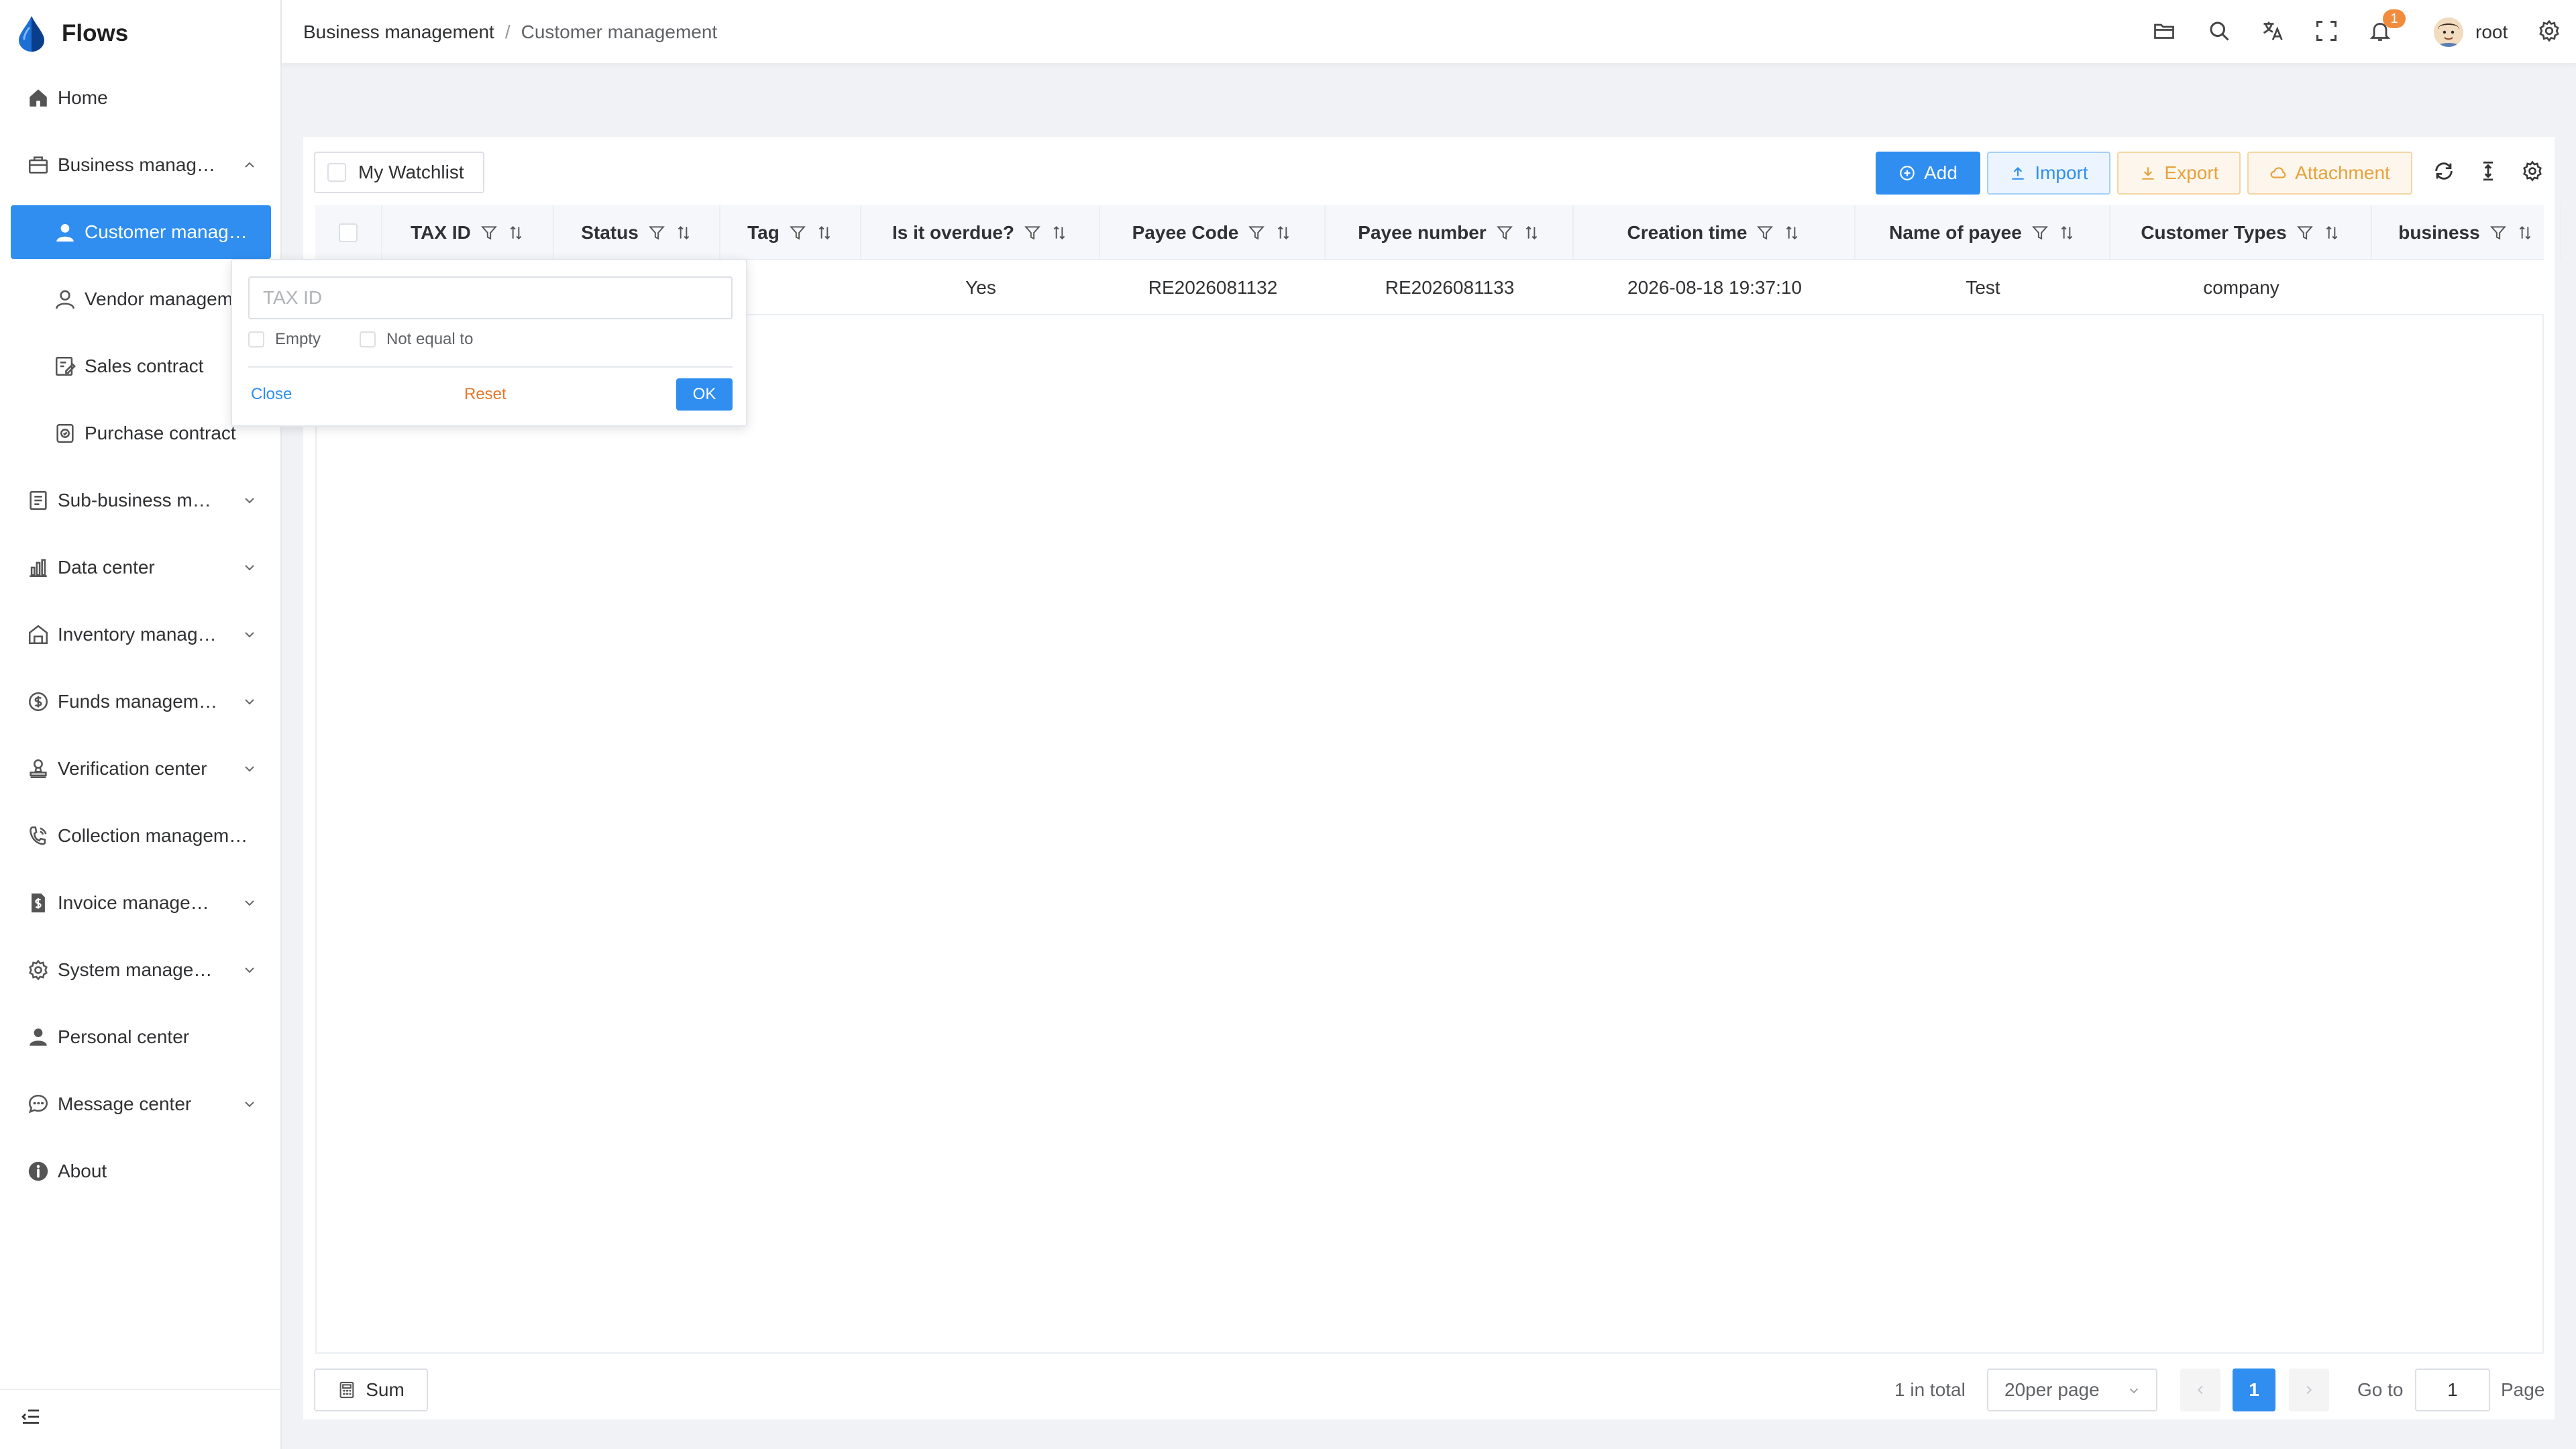  Describe the element at coordinates (284, 339) in the screenshot. I see `filter-option-empty: Empty` at that location.